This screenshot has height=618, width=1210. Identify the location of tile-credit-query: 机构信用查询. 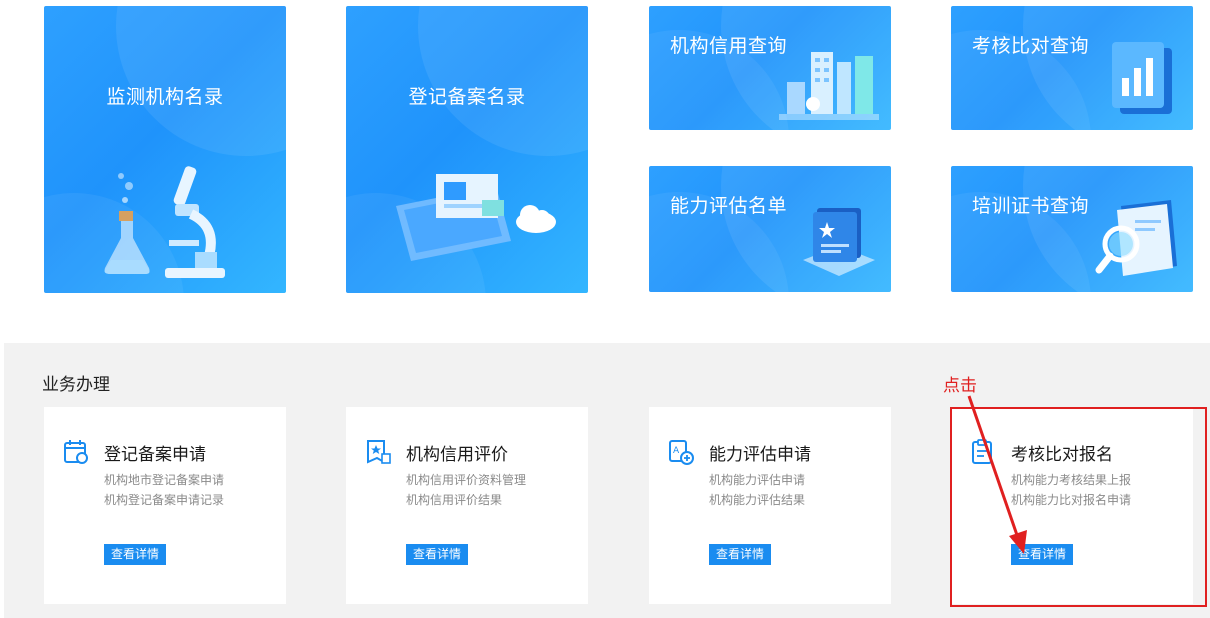
(770, 68).